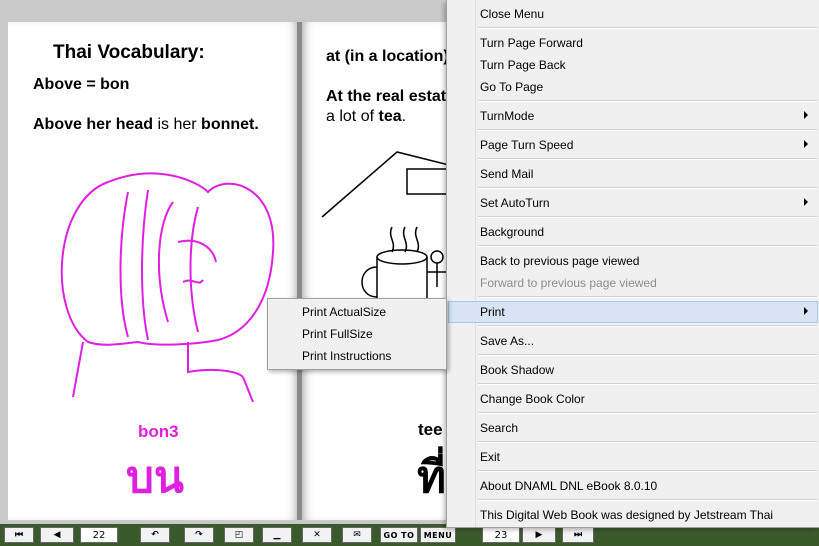  What do you see at coordinates (155, 477) in the screenshot?
I see `thai-word: บน` at bounding box center [155, 477].